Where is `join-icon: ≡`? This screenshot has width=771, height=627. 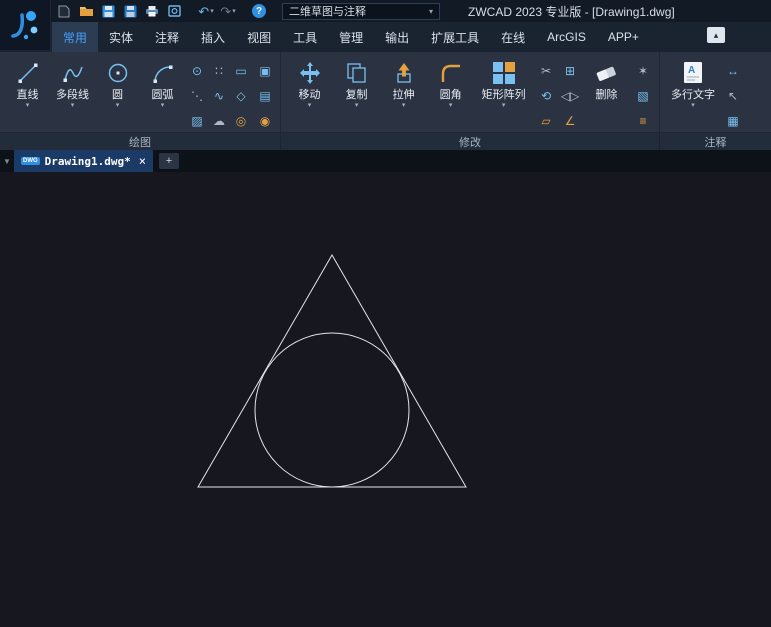 join-icon: ≡ is located at coordinates (643, 120).